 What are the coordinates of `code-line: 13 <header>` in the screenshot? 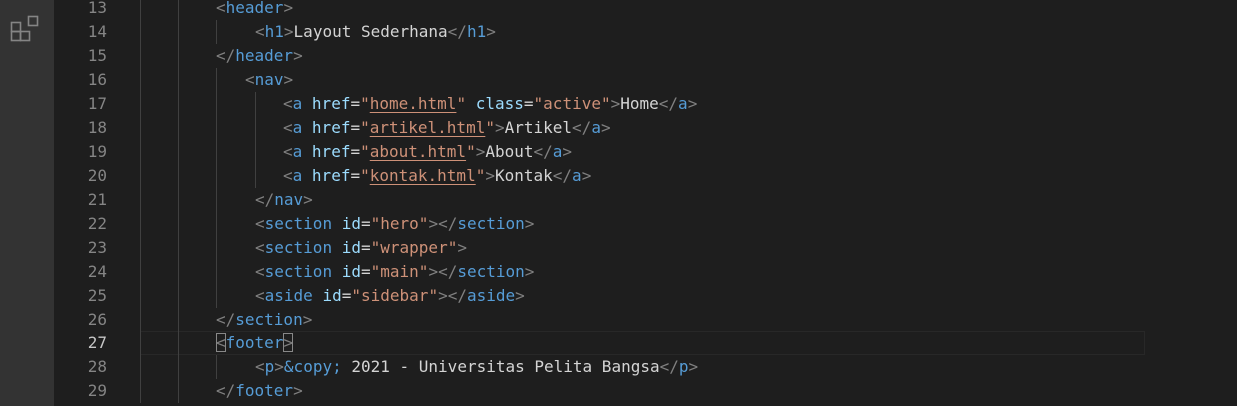 It's located at (645, 10).